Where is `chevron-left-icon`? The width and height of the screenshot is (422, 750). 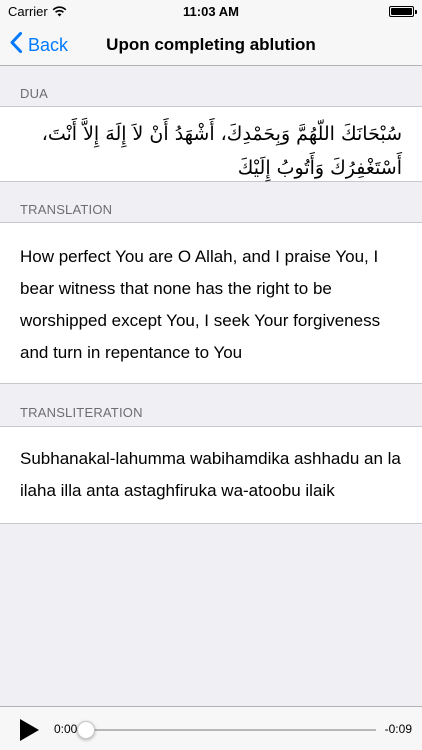
chevron-left-icon is located at coordinates (16, 45).